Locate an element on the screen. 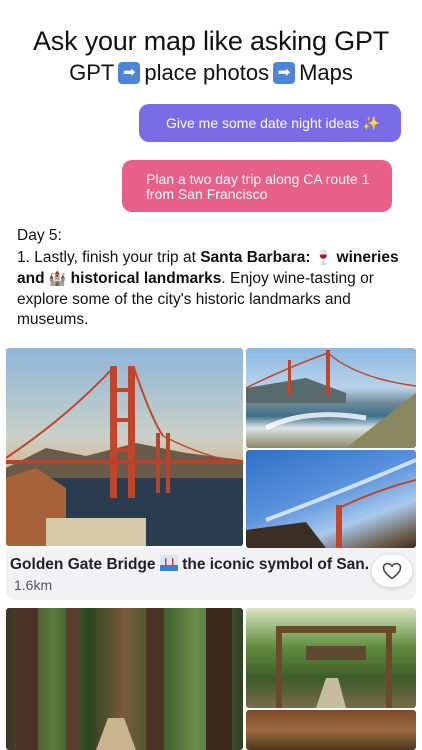 The height and width of the screenshot is (750, 422). muir-woods-entrance-photo is located at coordinates (331, 658).